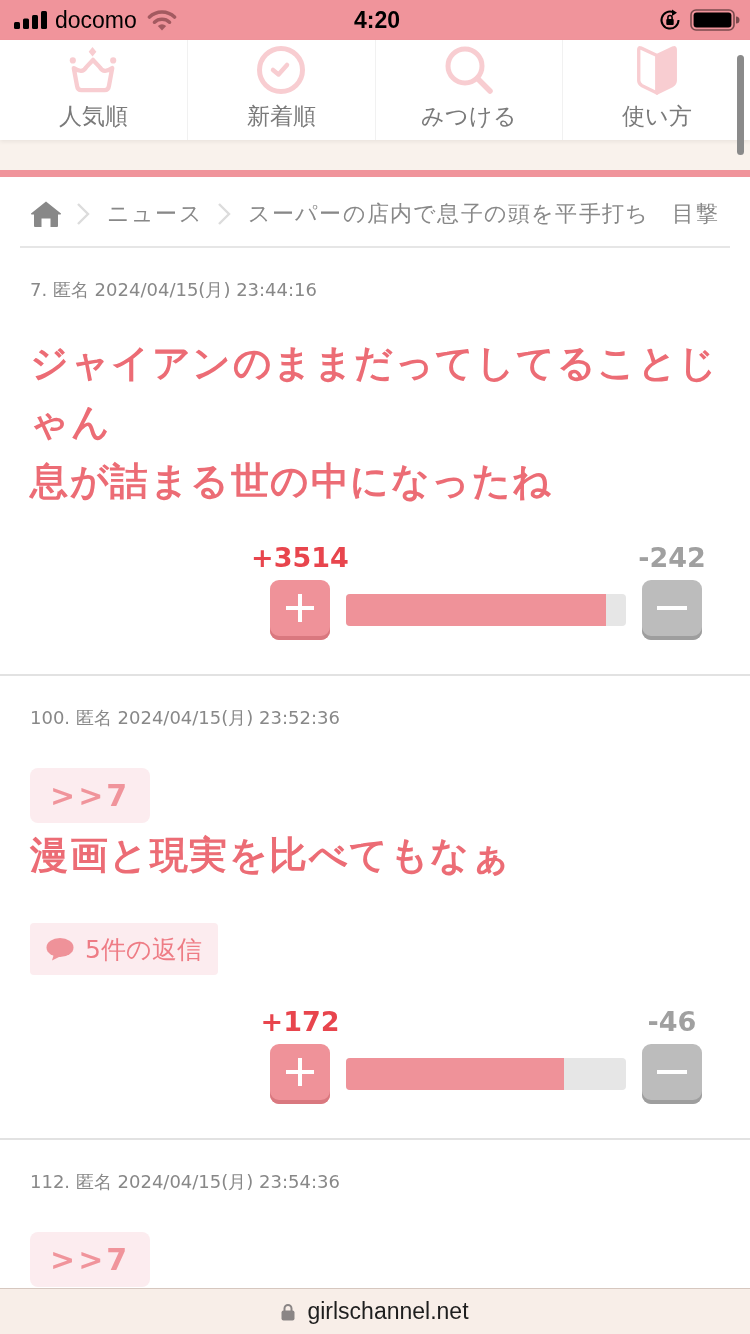  I want to click on nav-tab: 人気順, so click(94, 90).